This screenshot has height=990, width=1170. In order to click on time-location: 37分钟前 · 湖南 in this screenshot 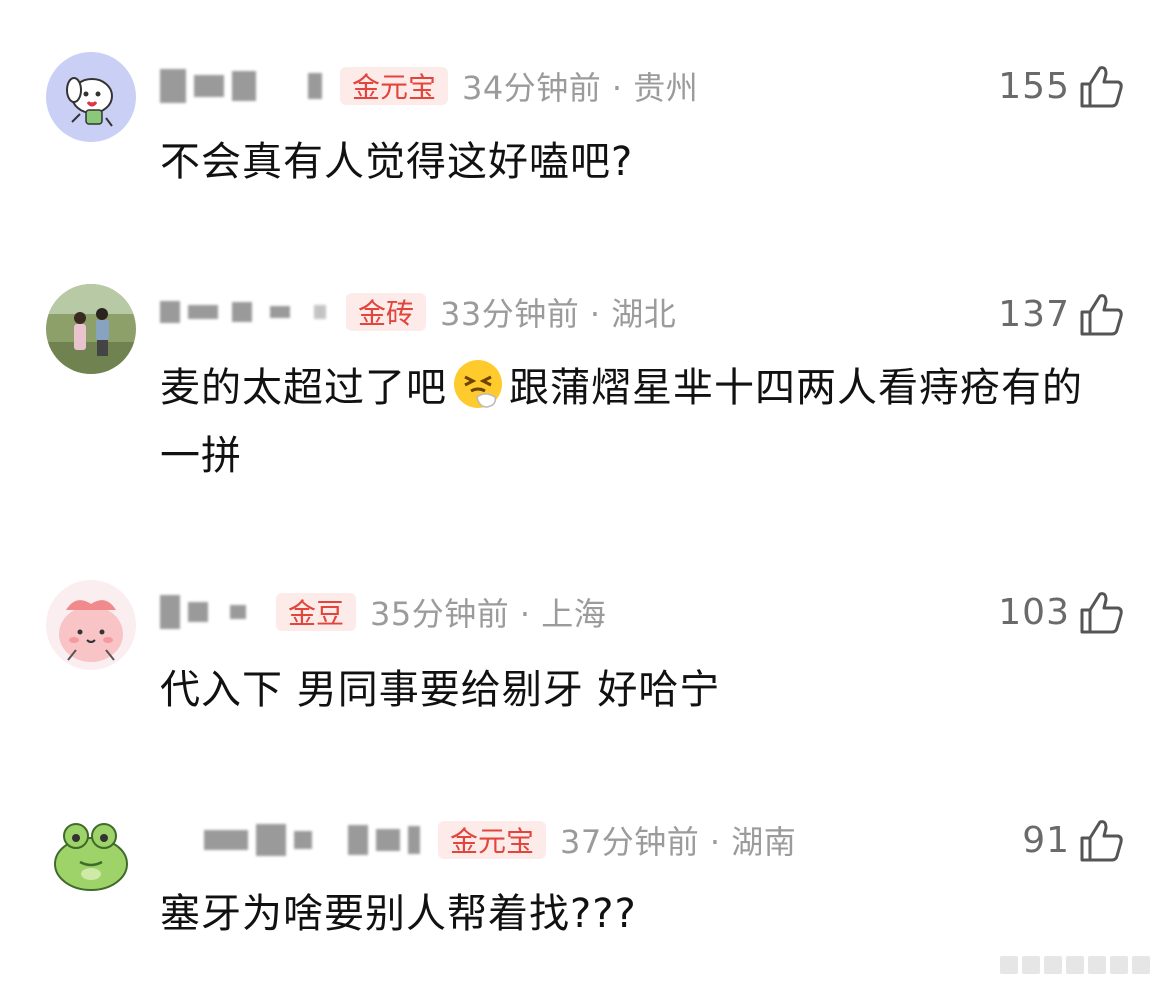, I will do `click(678, 842)`.